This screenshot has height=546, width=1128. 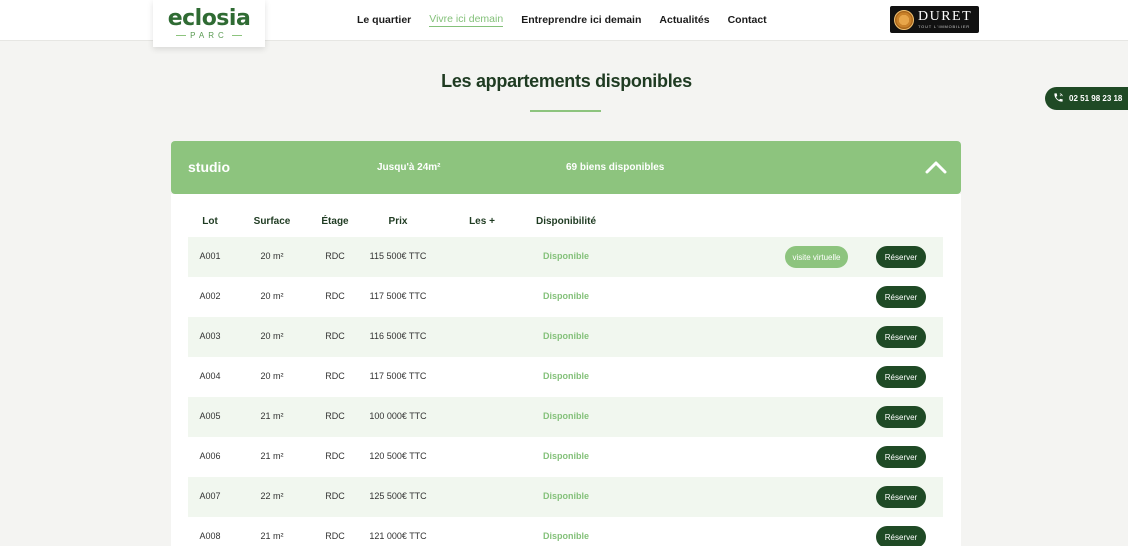 I want to click on nav-contact: Contact, so click(x=747, y=20).